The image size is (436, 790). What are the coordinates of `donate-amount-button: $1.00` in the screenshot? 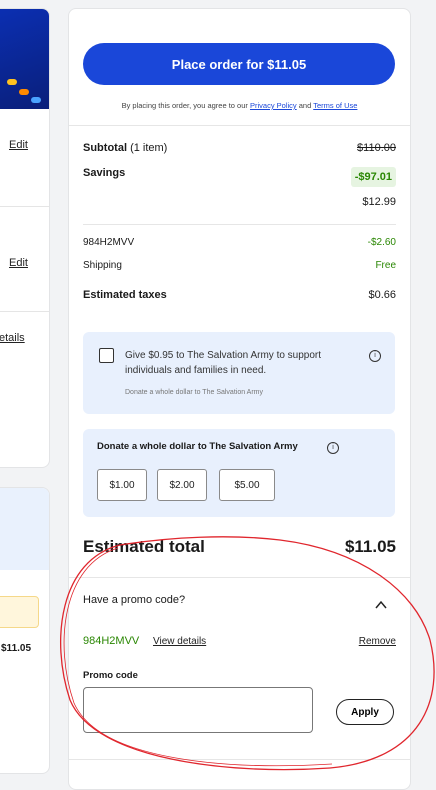 It's located at (122, 485).